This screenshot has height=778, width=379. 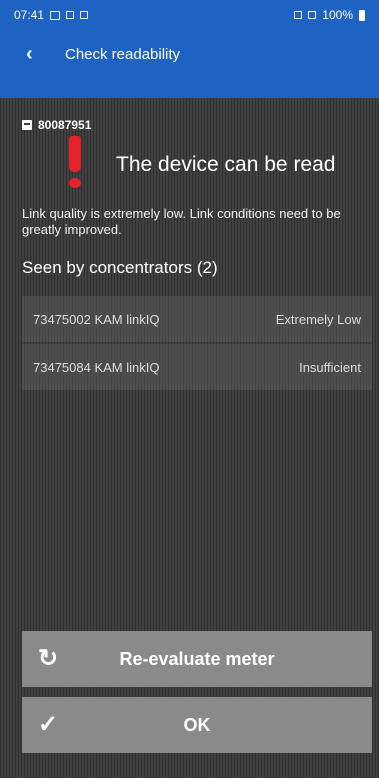 What do you see at coordinates (298, 15) in the screenshot?
I see `wifi-icon` at bounding box center [298, 15].